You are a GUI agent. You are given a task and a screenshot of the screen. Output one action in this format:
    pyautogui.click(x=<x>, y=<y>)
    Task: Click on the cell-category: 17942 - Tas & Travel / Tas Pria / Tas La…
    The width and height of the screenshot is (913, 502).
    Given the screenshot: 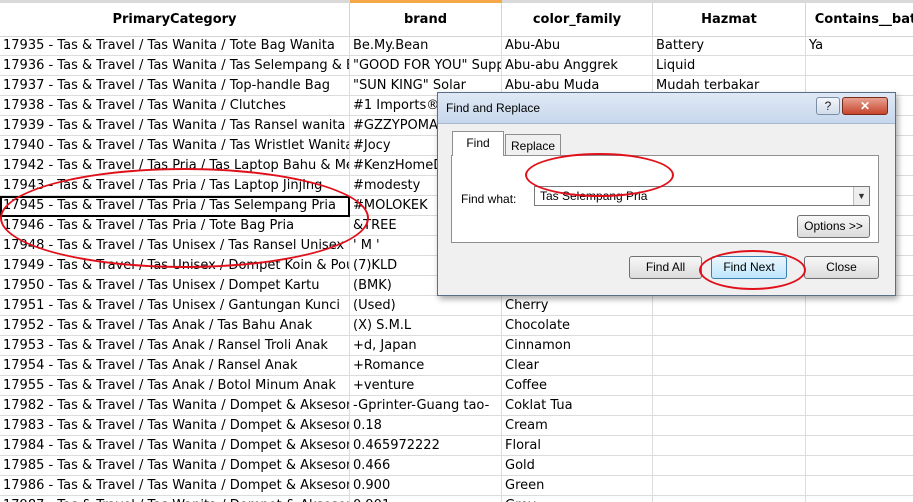 What is the action you would take?
    pyautogui.click(x=175, y=166)
    